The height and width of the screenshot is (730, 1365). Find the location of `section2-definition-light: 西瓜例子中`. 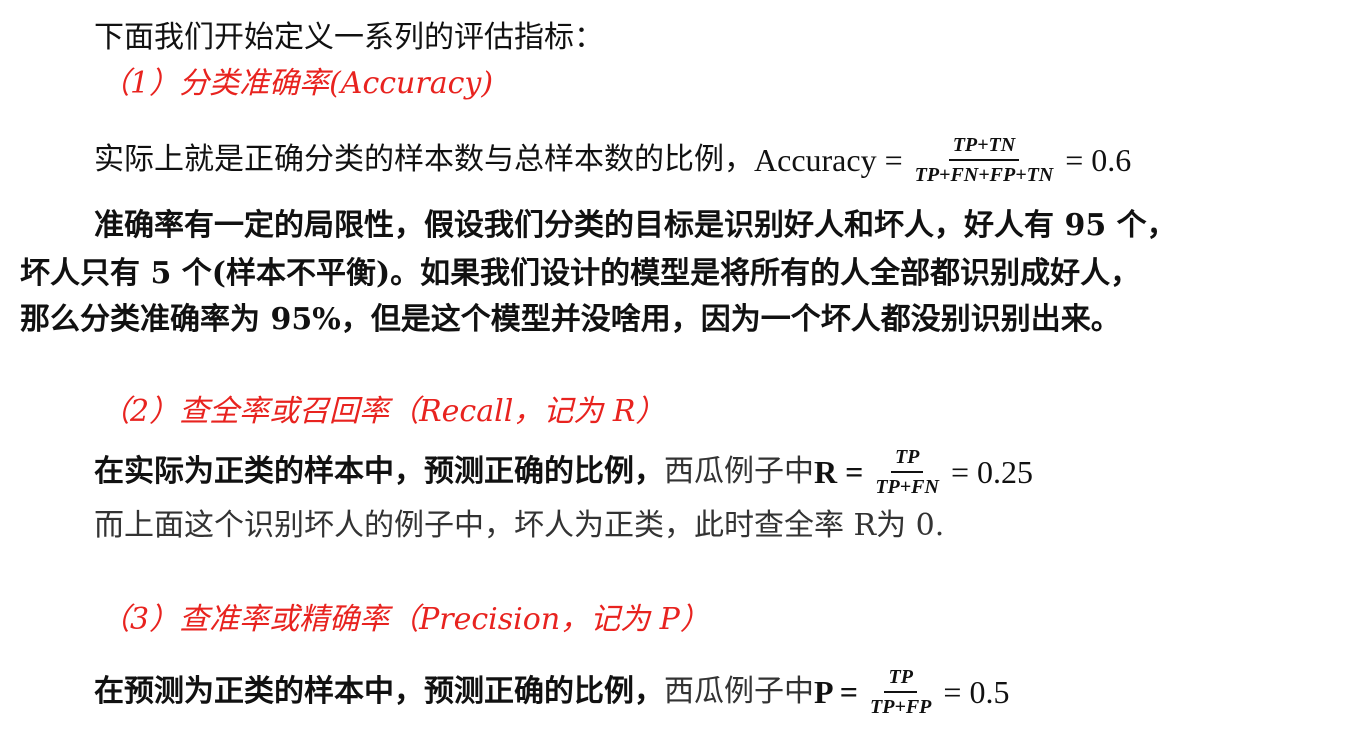

section2-definition-light: 西瓜例子中 is located at coordinates (739, 471).